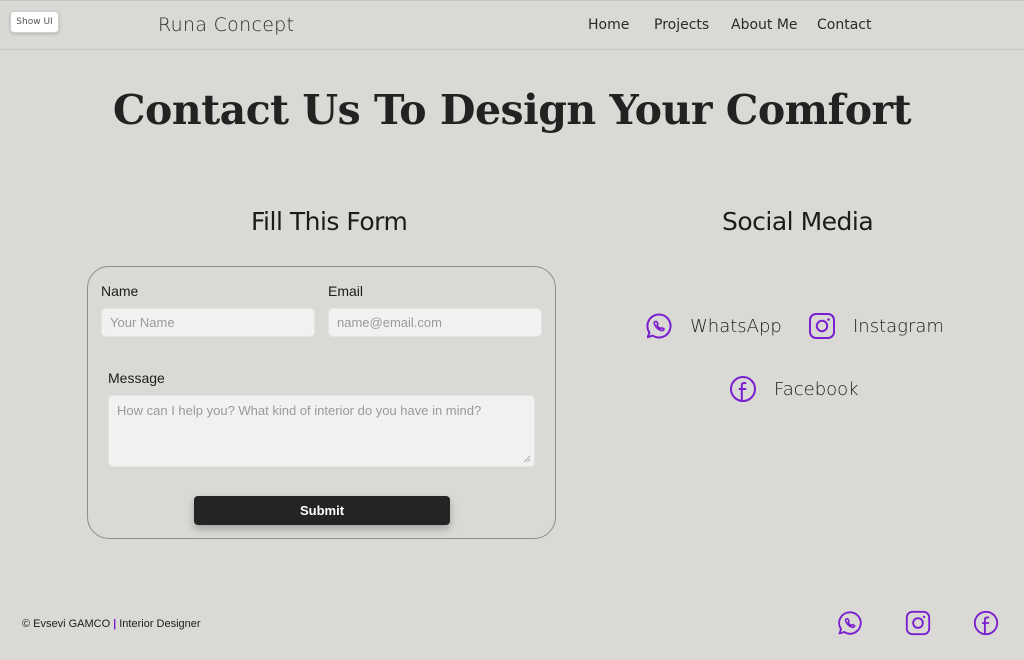  Describe the element at coordinates (435, 322) in the screenshot. I see `email-input: name@email.com` at that location.